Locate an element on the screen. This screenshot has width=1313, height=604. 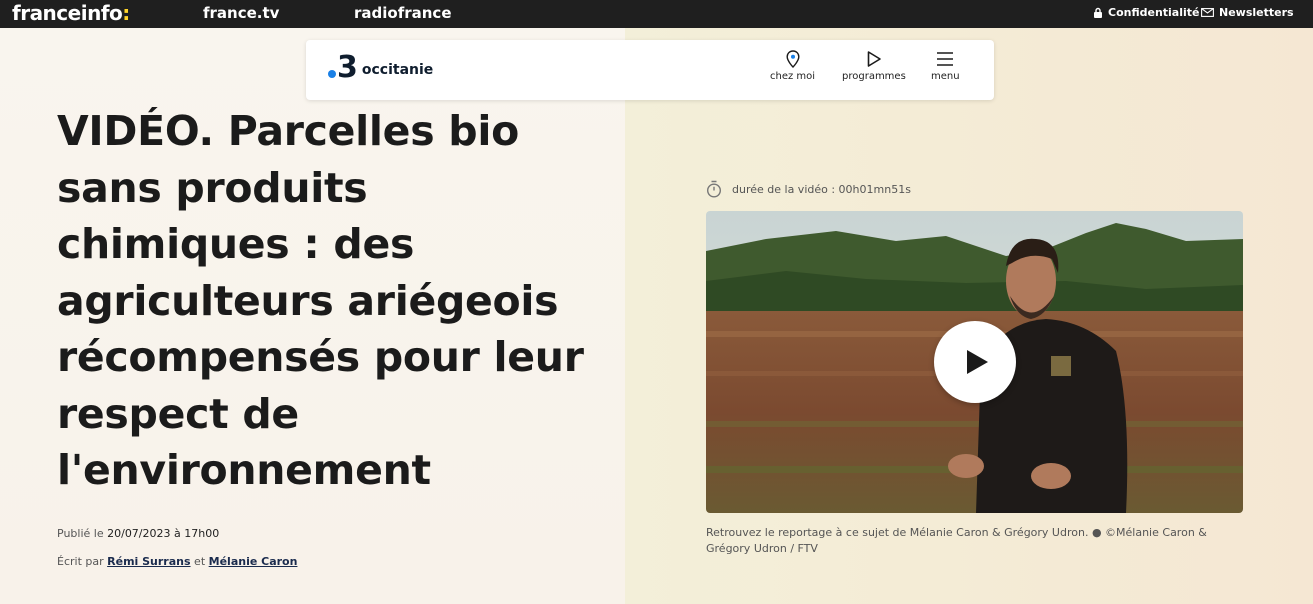
chez-moi-label: chez moi is located at coordinates (793, 76).